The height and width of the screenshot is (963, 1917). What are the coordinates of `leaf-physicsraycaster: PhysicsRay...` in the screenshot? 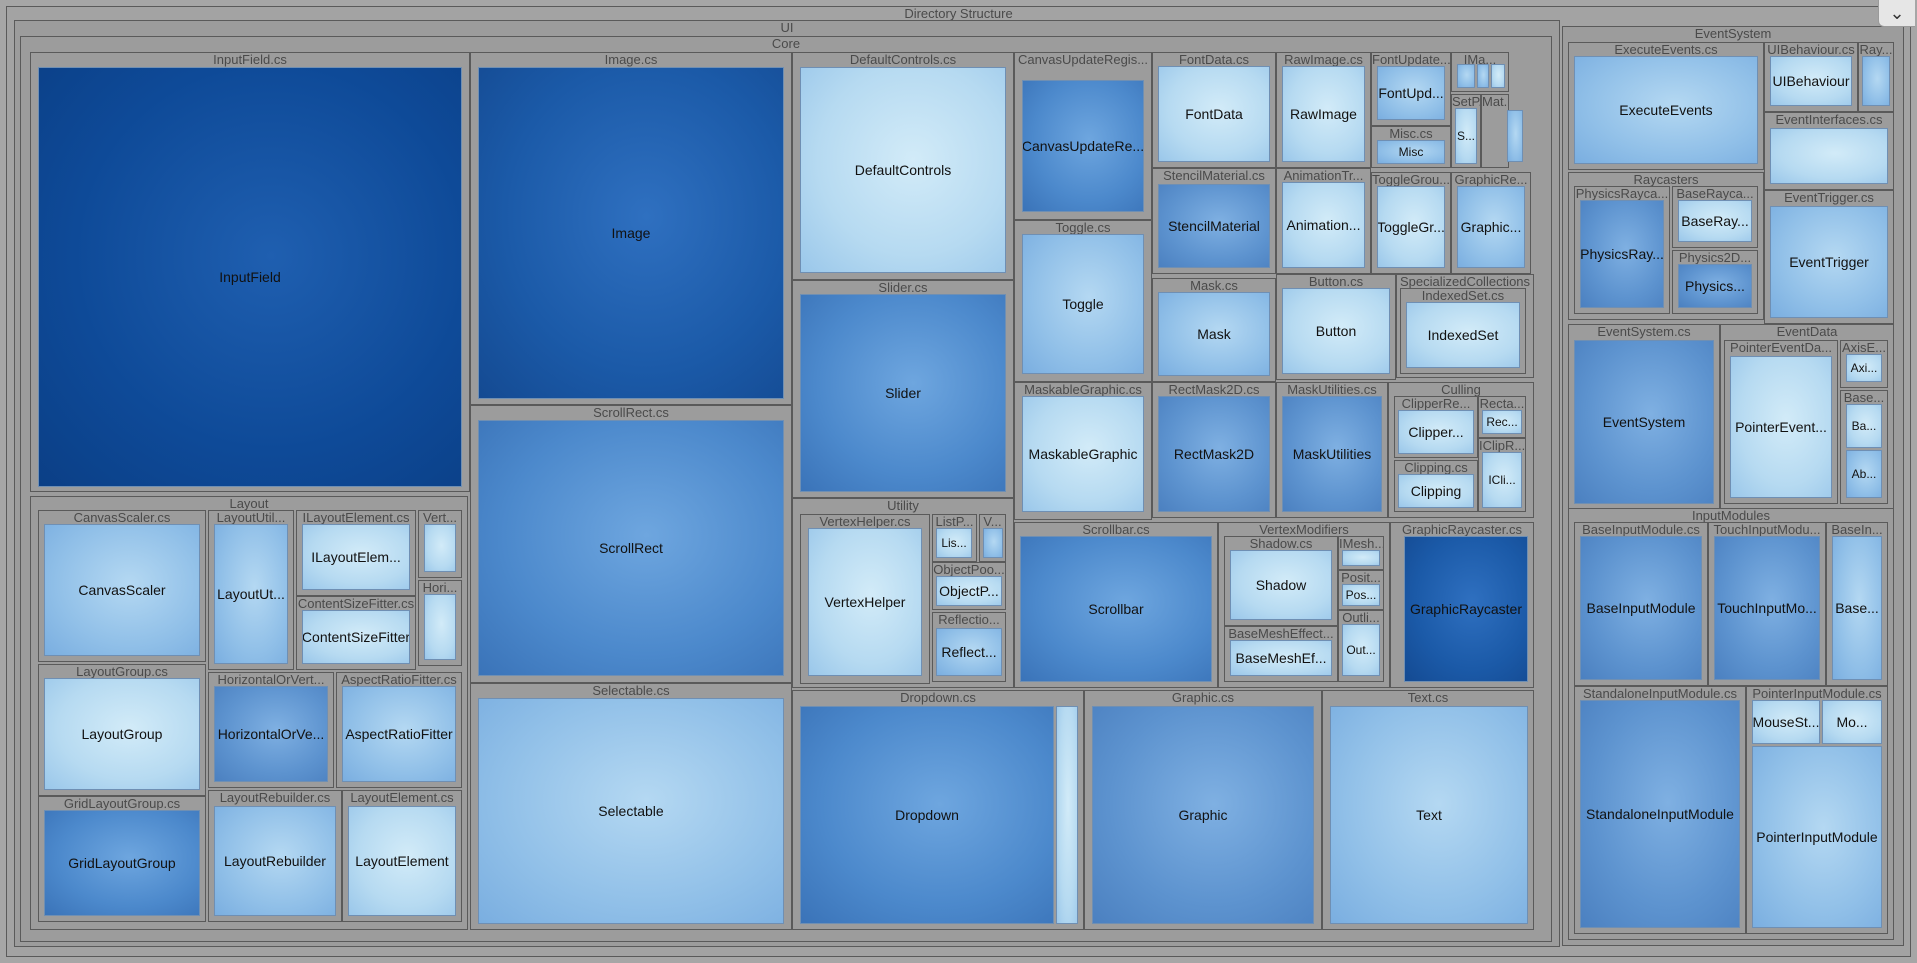 It's located at (1622, 254).